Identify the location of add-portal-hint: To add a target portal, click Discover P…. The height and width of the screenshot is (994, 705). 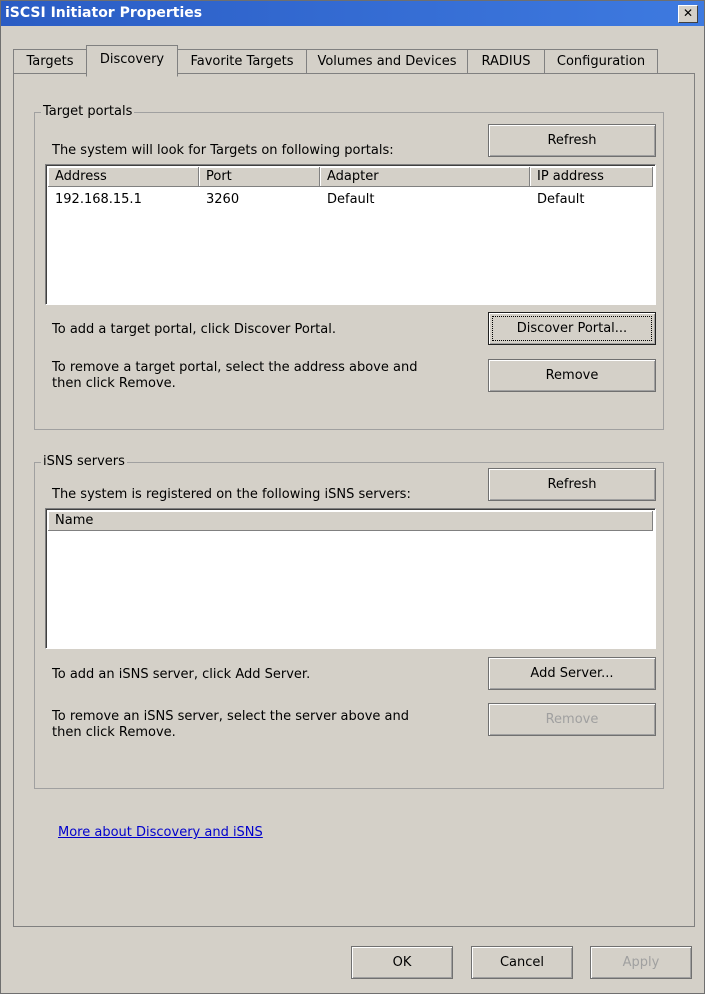
(194, 329).